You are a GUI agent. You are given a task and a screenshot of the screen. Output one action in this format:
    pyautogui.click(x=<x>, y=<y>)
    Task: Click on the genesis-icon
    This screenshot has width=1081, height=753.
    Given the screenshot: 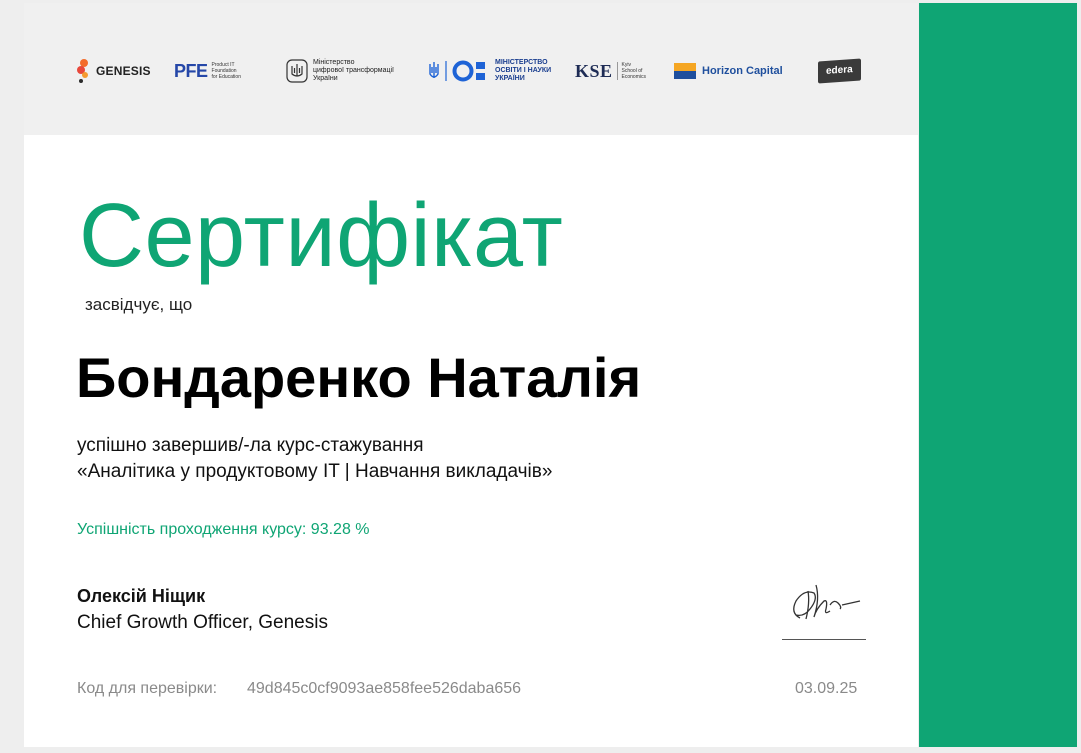 What is the action you would take?
    pyautogui.click(x=82, y=71)
    